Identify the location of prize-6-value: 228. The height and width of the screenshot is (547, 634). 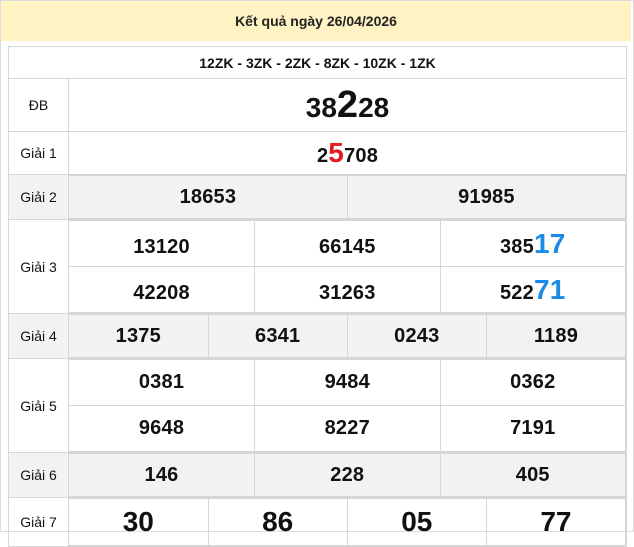
(347, 475).